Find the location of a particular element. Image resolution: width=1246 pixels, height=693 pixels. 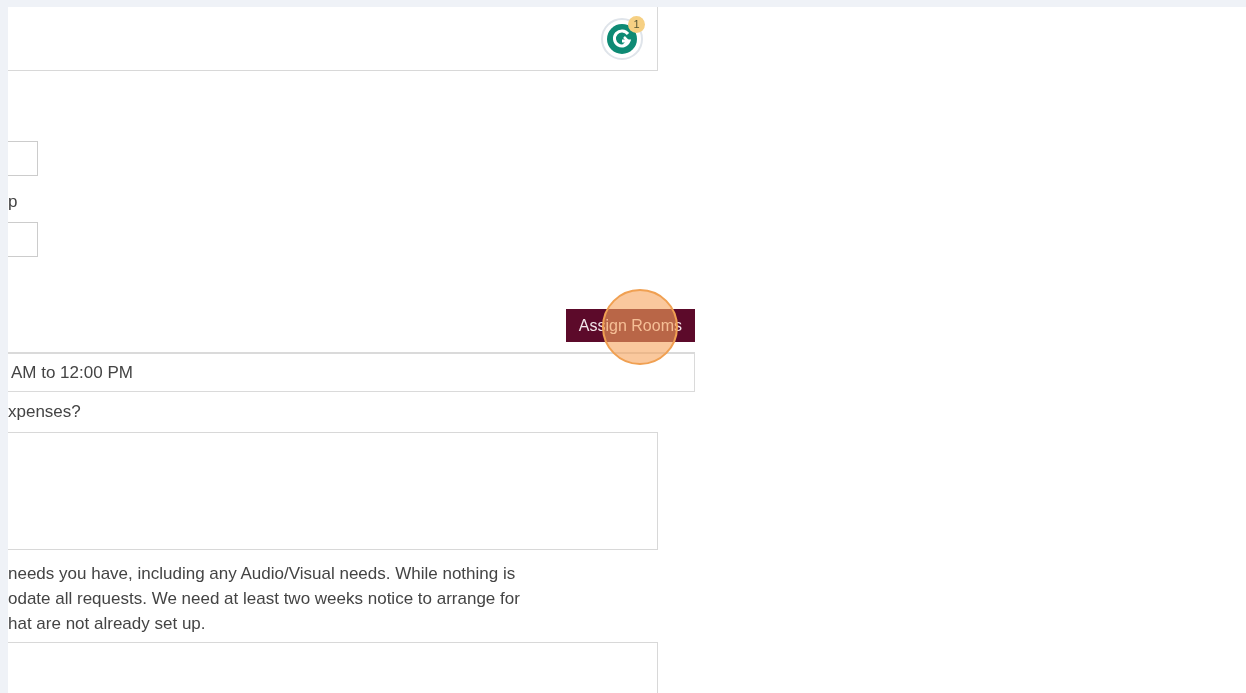

time-field: AM to 12:00 PM is located at coordinates (351, 372).